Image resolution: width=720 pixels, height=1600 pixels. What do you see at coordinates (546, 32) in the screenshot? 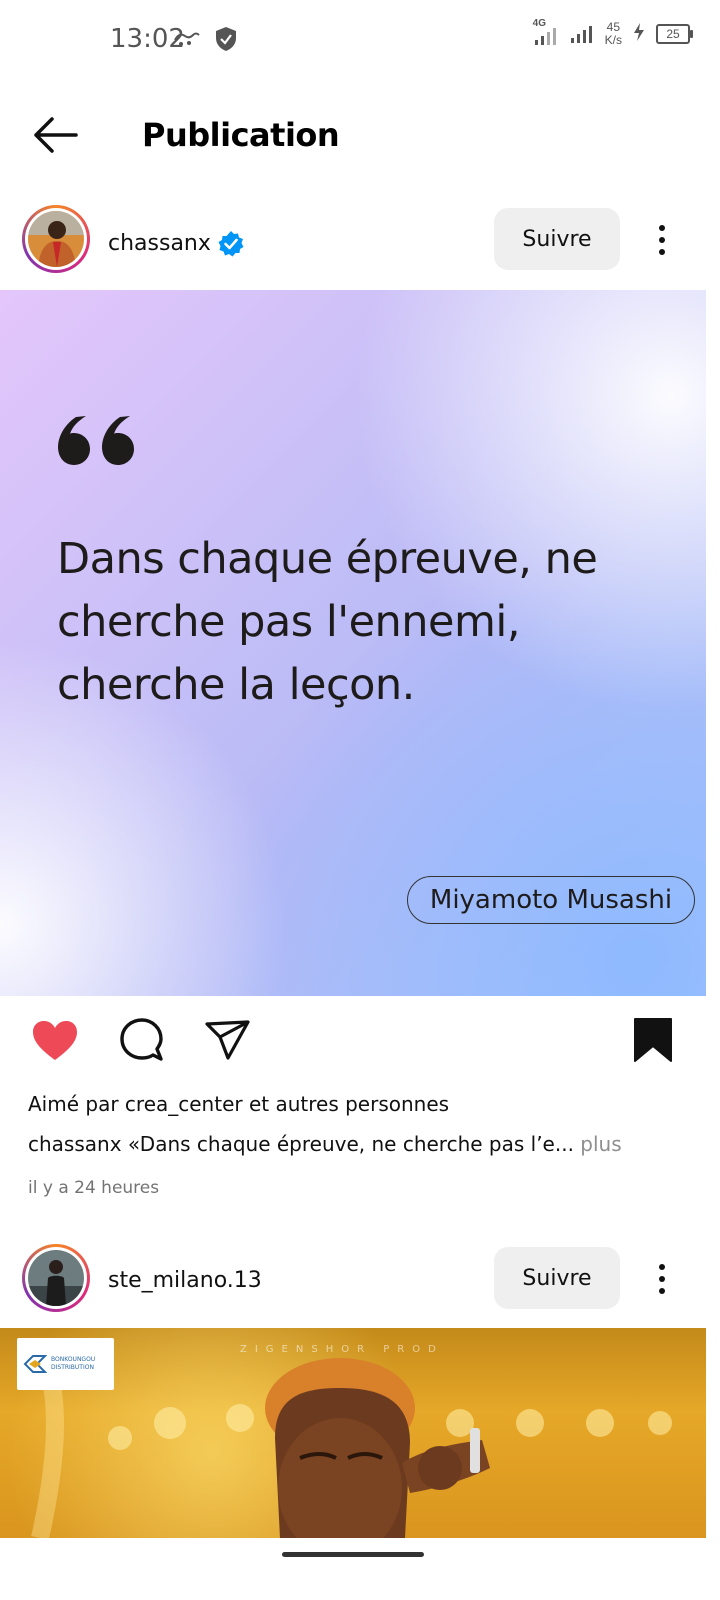
I see `signal-4g-icon: 4G` at bounding box center [546, 32].